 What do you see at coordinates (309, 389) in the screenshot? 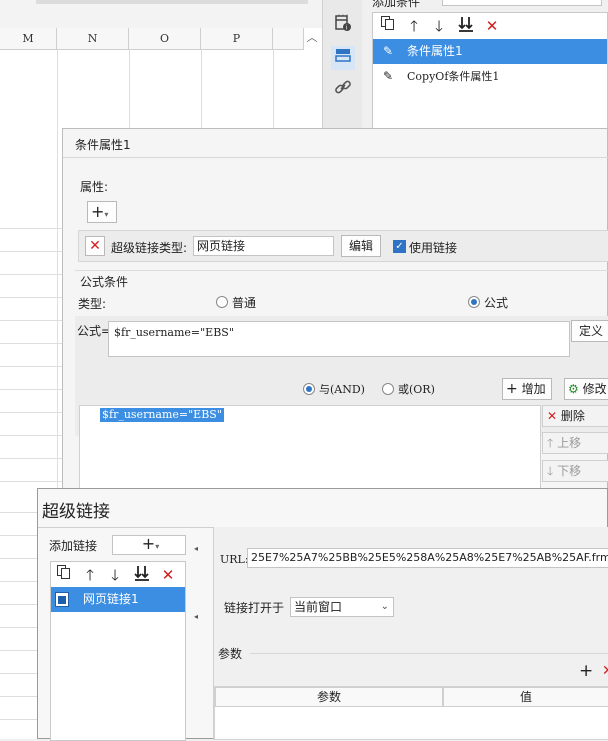
I see `logic-and-radio` at bounding box center [309, 389].